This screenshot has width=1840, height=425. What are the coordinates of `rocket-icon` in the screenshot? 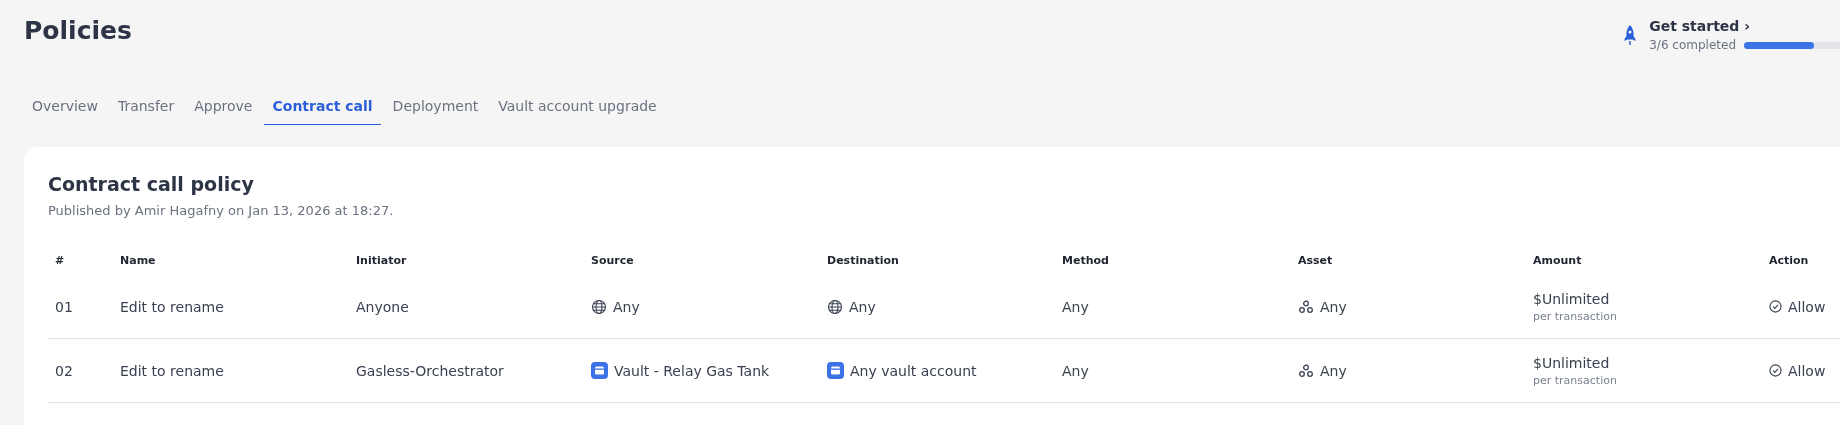 It's located at (1630, 35).